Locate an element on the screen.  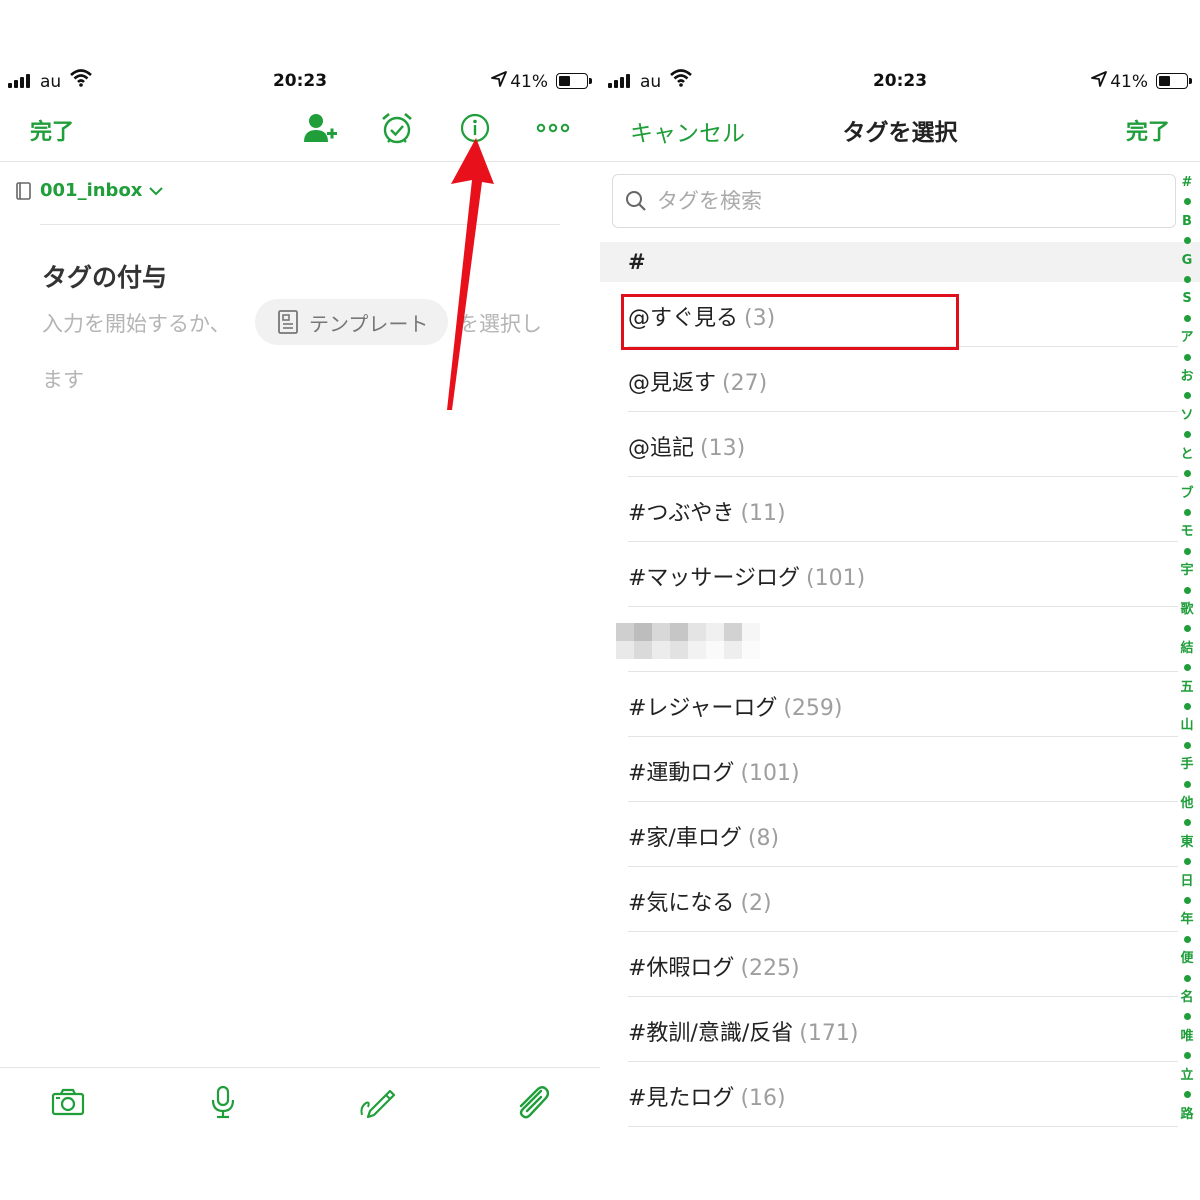
index-letter: と is located at coordinates (1186, 454).